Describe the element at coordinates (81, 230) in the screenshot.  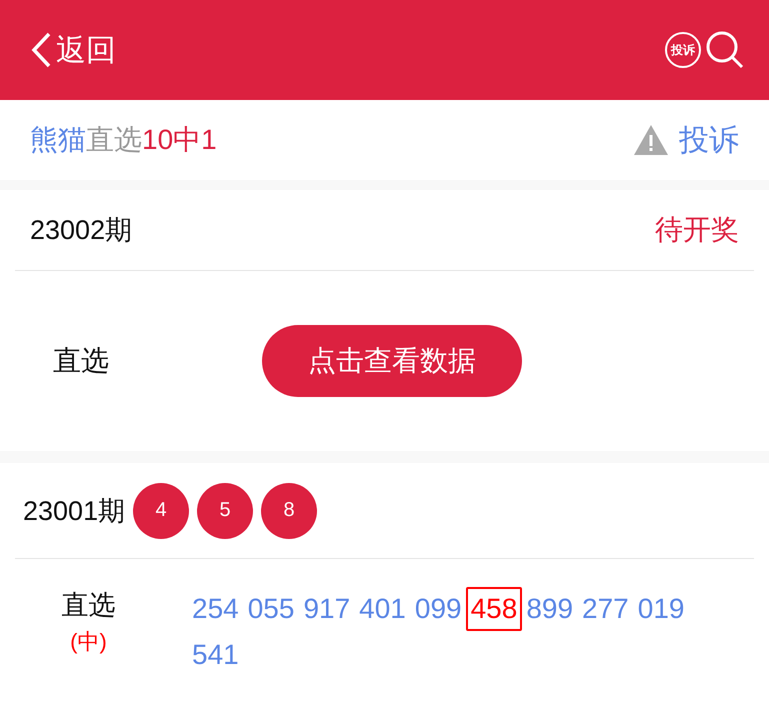
I see `period-number: 23002期` at that location.